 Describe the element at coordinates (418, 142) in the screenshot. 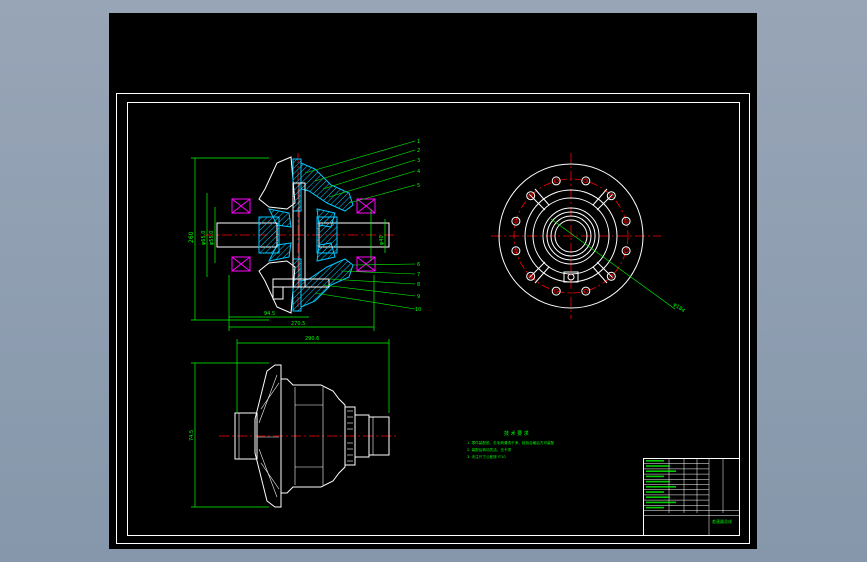

I see `part-number-1: 1` at that location.